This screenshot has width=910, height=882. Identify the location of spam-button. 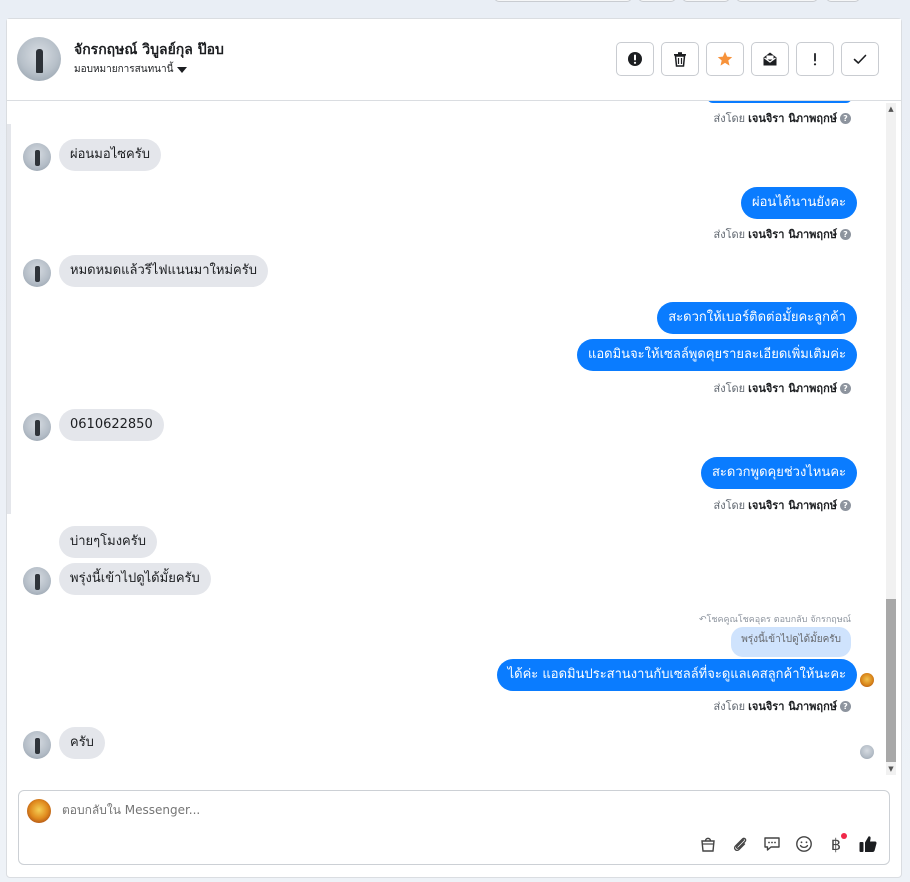
(635, 59).